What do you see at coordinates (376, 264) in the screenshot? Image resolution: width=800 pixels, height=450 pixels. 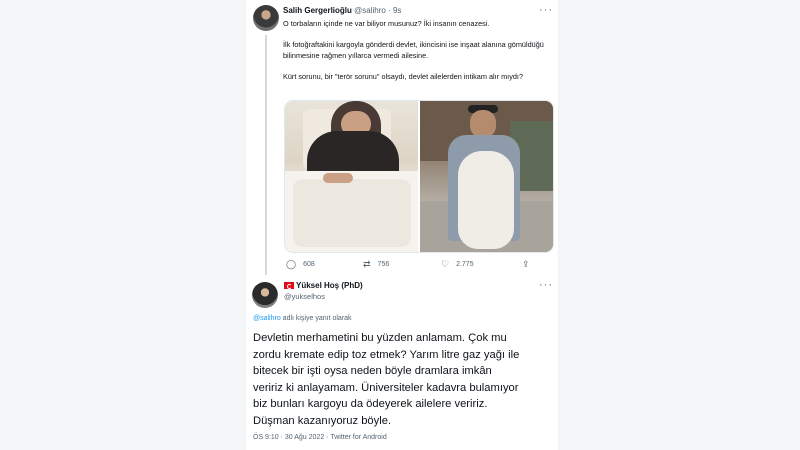 I see `retweet-action: ⇄ 756` at bounding box center [376, 264].